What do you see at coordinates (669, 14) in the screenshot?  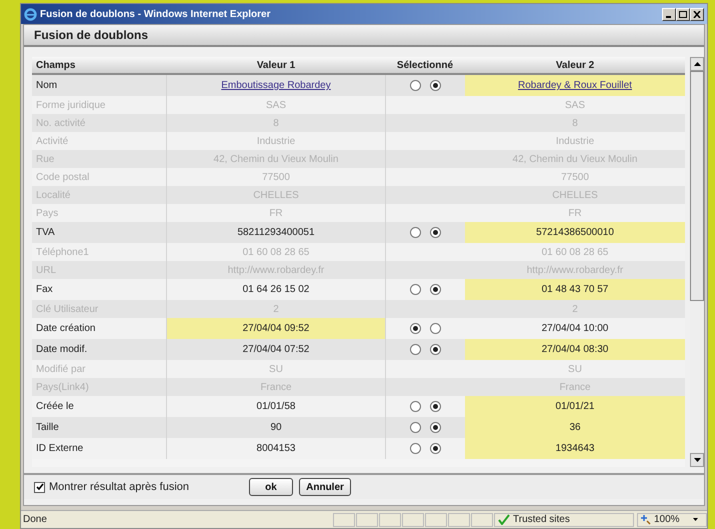 I see `minimize-button` at bounding box center [669, 14].